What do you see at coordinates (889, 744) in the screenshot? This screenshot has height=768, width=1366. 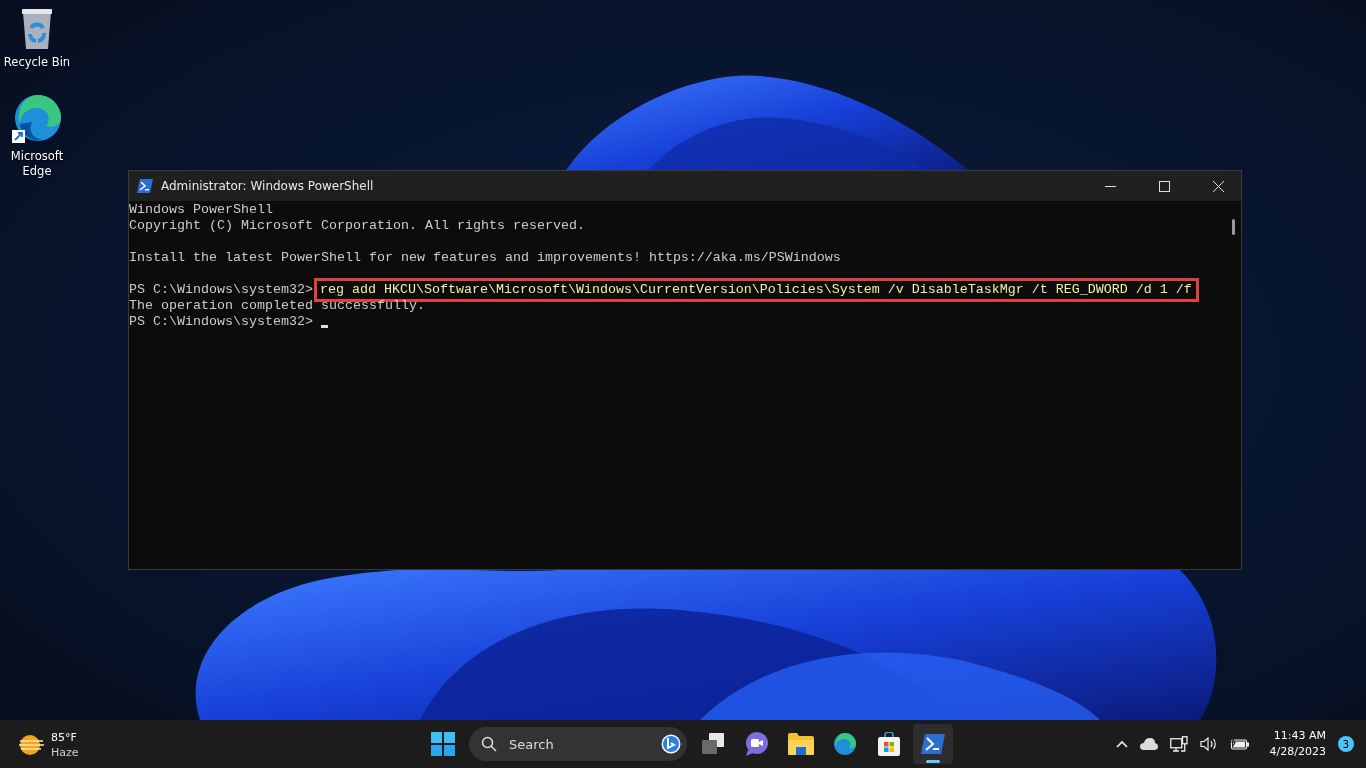 I see `shopping-bag-icon` at bounding box center [889, 744].